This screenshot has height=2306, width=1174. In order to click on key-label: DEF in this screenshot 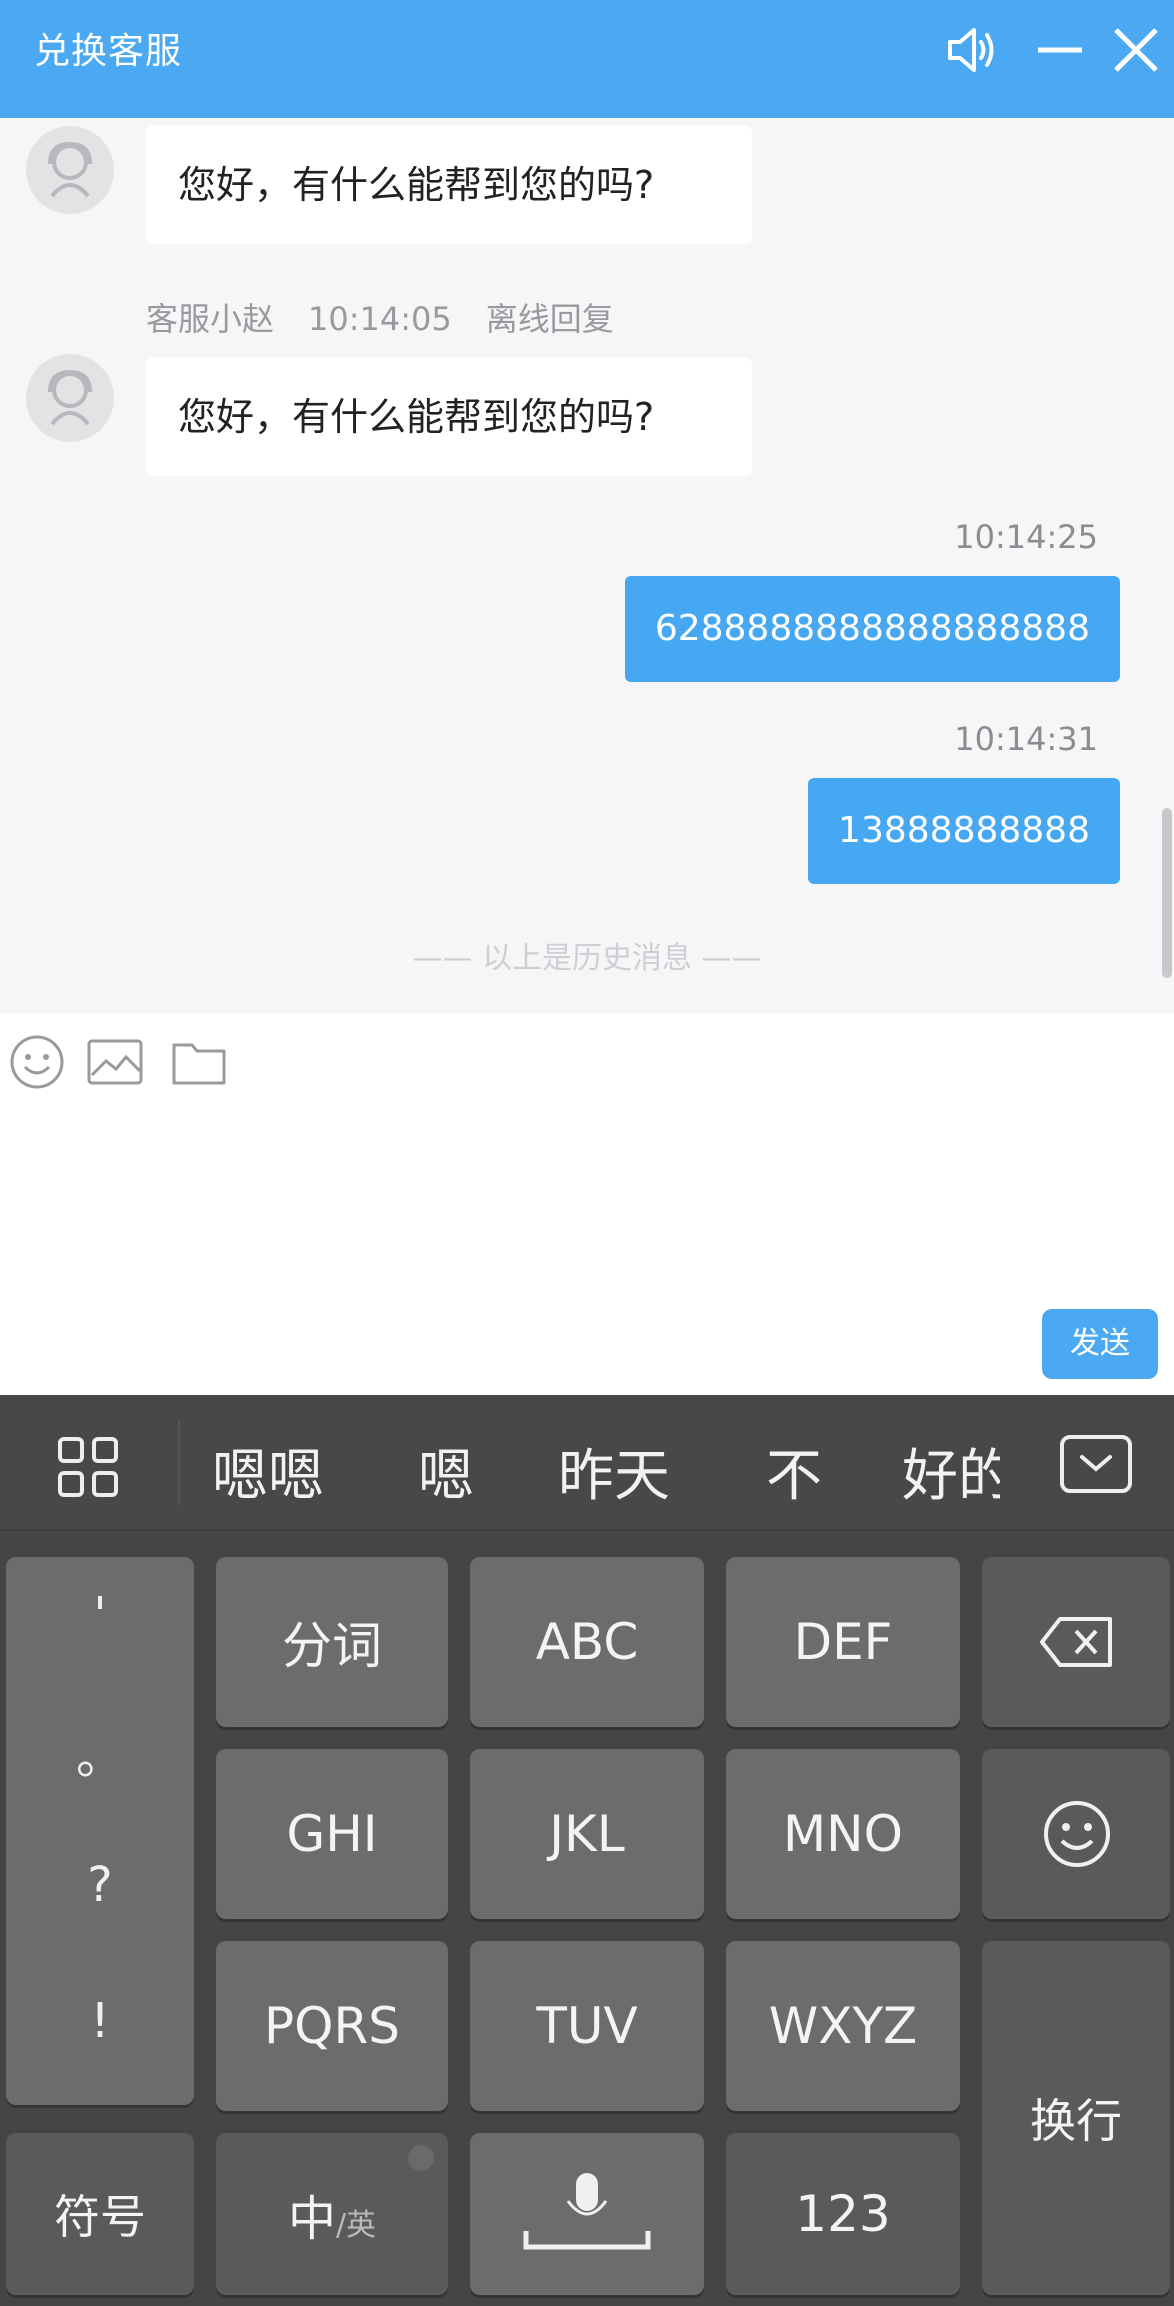, I will do `click(843, 1642)`.